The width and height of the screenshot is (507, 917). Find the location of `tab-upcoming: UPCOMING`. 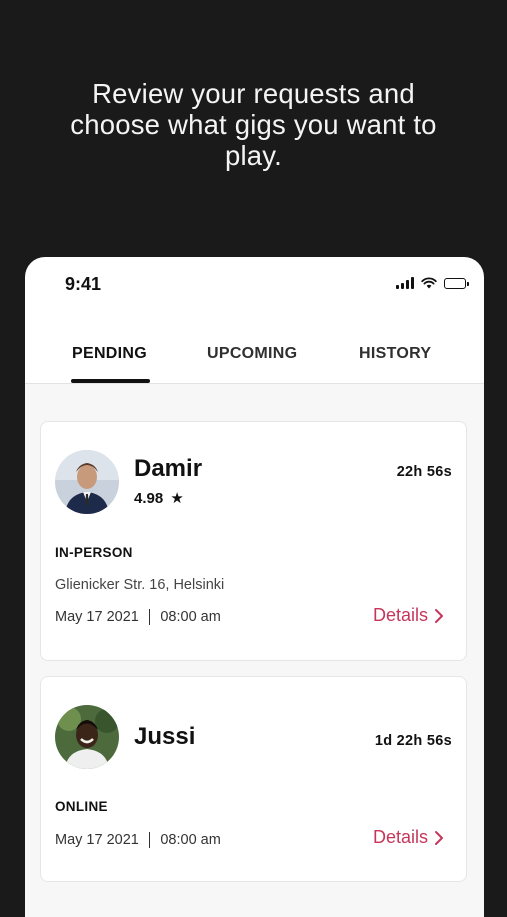

tab-upcoming: UPCOMING is located at coordinates (252, 354).